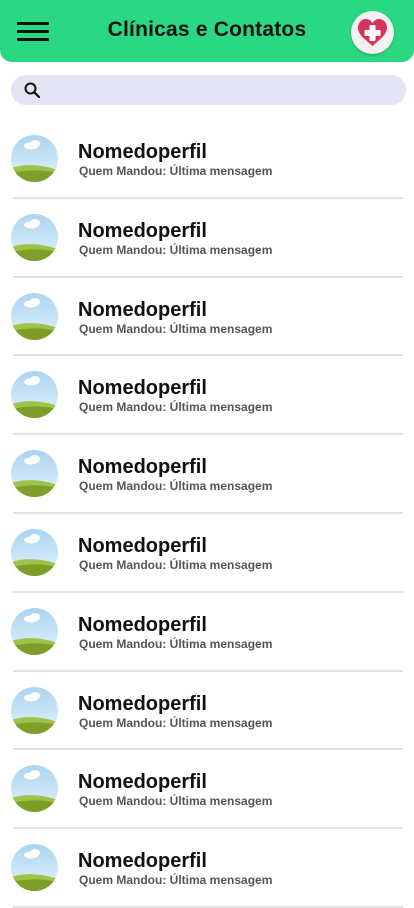  Describe the element at coordinates (372, 32) in the screenshot. I see `heart-cross-icon` at that location.